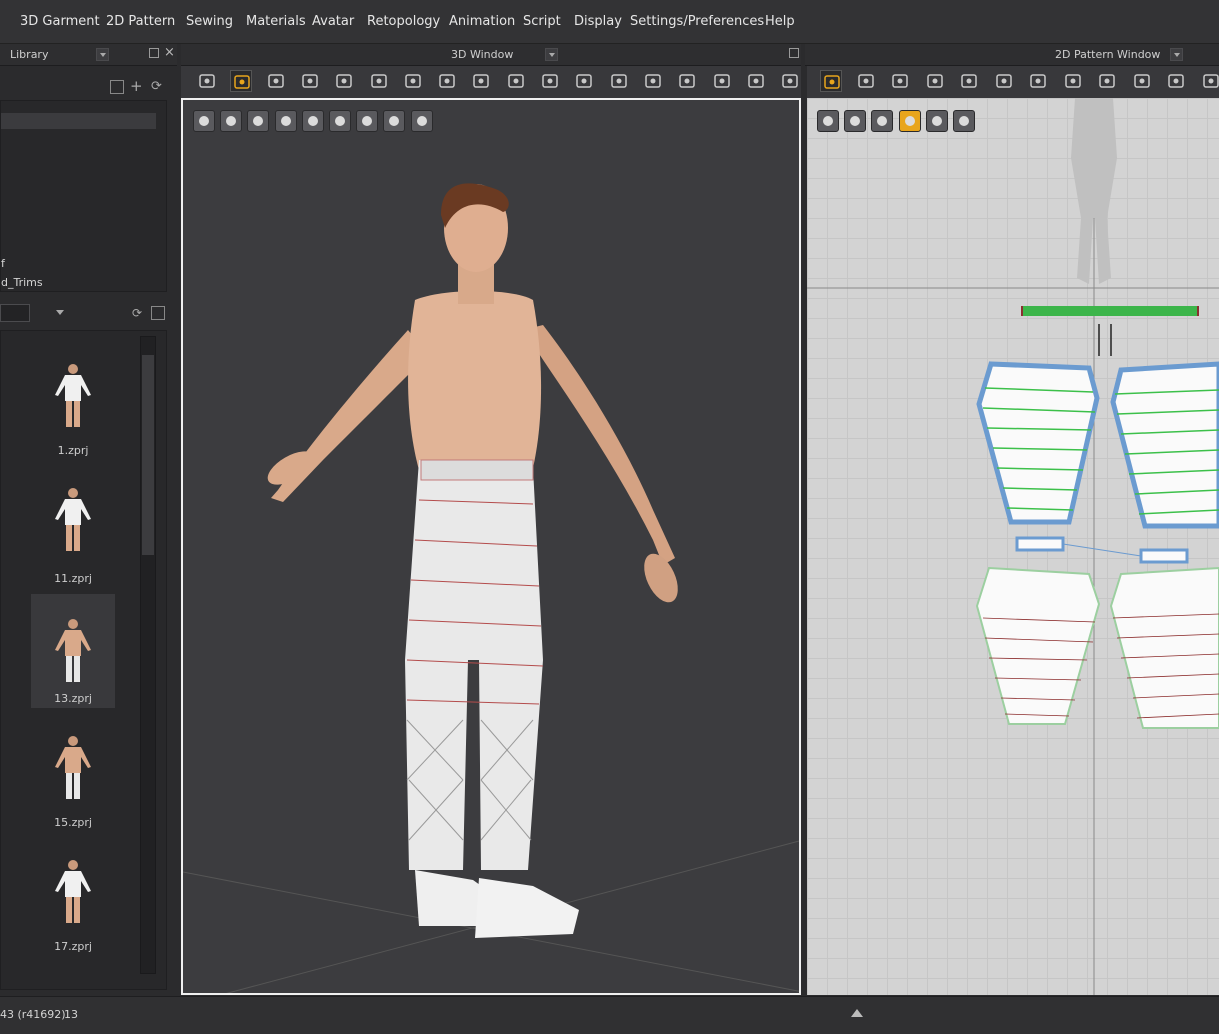 This screenshot has width=1219, height=1034. What do you see at coordinates (136, 86) in the screenshot?
I see `add-icon: +` at bounding box center [136, 86].